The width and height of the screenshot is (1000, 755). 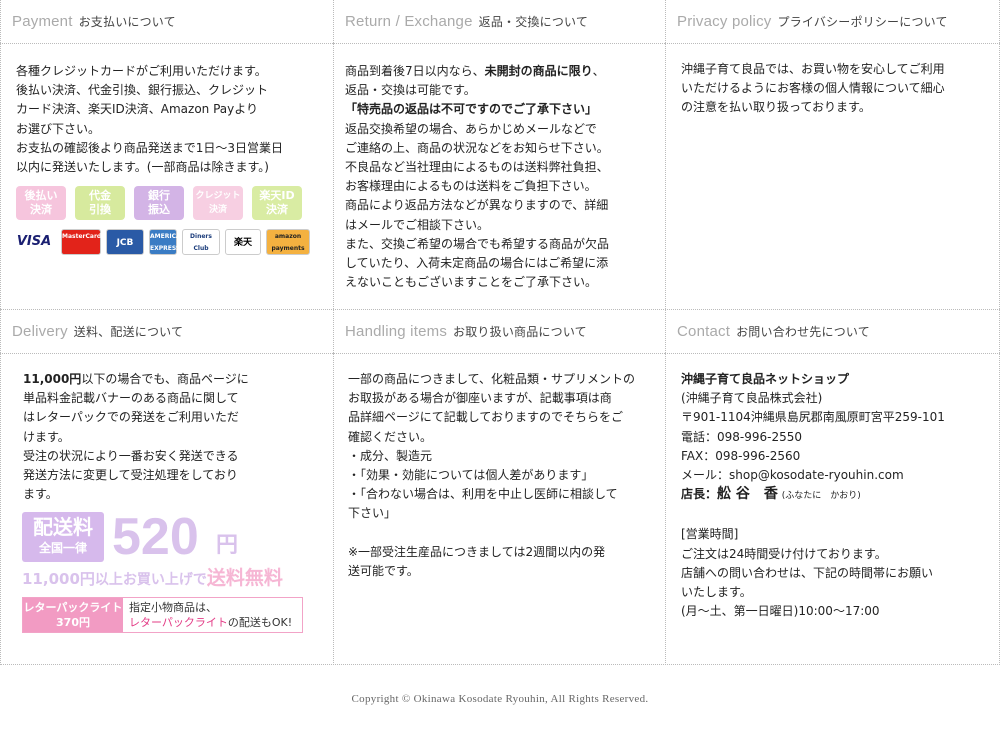 I want to click on card-brand-logo: MasterCard, so click(x=81, y=242).